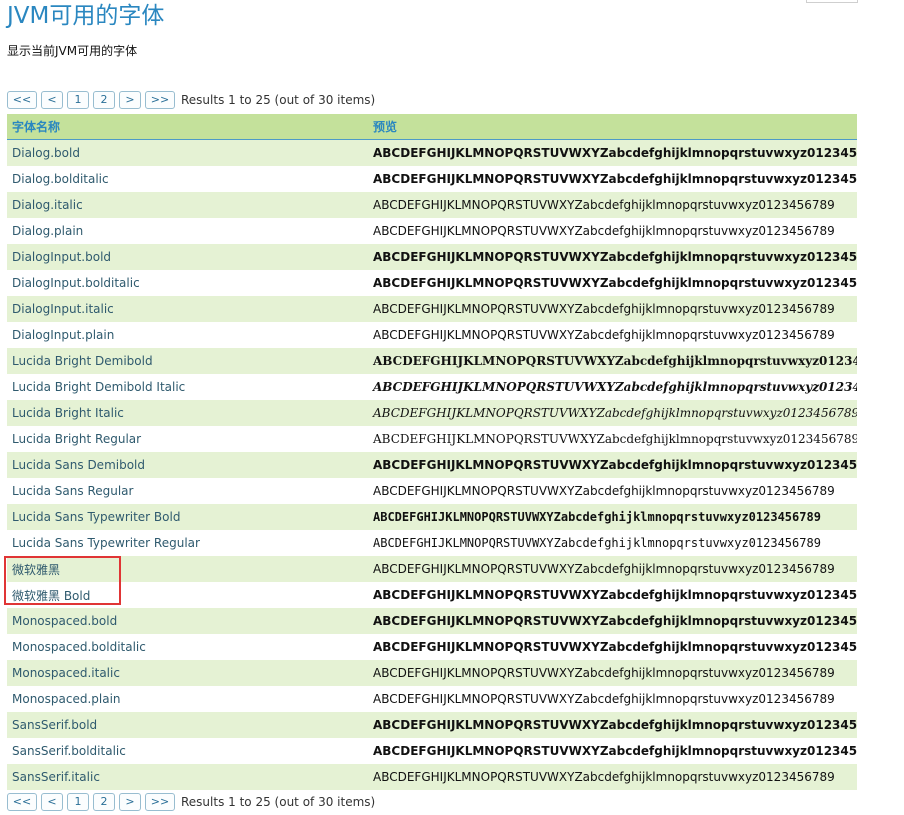 The height and width of the screenshot is (815, 904). Describe the element at coordinates (832, 1) in the screenshot. I see `corner-tab` at that location.